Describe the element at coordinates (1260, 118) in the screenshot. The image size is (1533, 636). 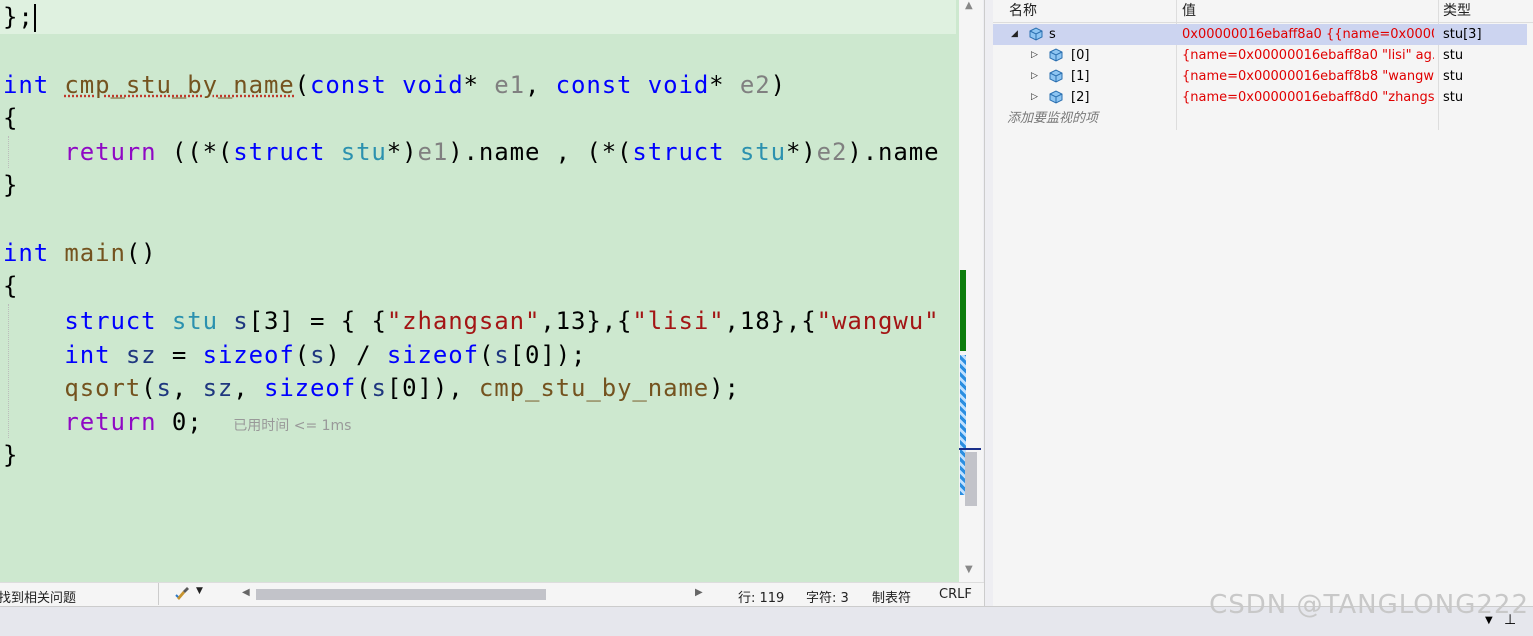
I see `add-watch-row: 添加要监视的项` at that location.